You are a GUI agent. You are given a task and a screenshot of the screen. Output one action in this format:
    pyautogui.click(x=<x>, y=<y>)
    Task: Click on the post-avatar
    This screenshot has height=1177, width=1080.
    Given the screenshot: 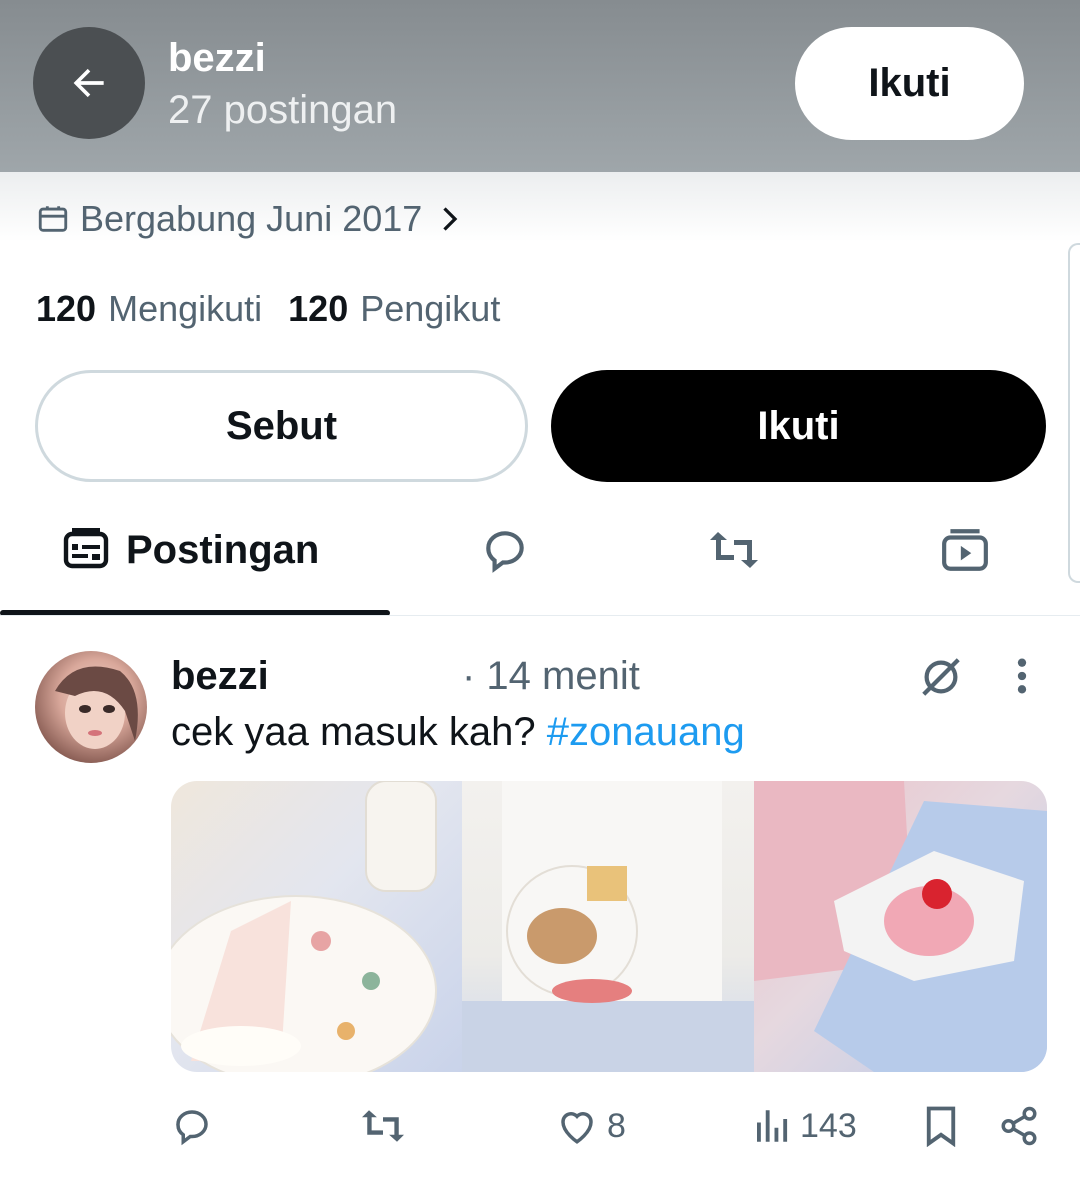 What is the action you would take?
    pyautogui.click(x=91, y=707)
    